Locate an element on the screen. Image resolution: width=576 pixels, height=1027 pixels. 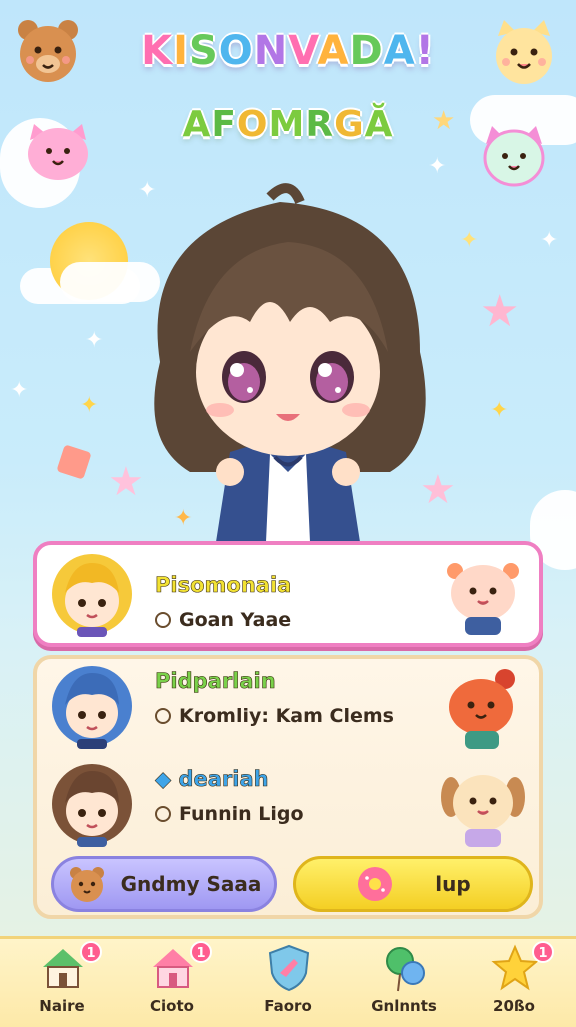
nav-item-rewards: 1 20ßo is located at coordinates (514, 983).